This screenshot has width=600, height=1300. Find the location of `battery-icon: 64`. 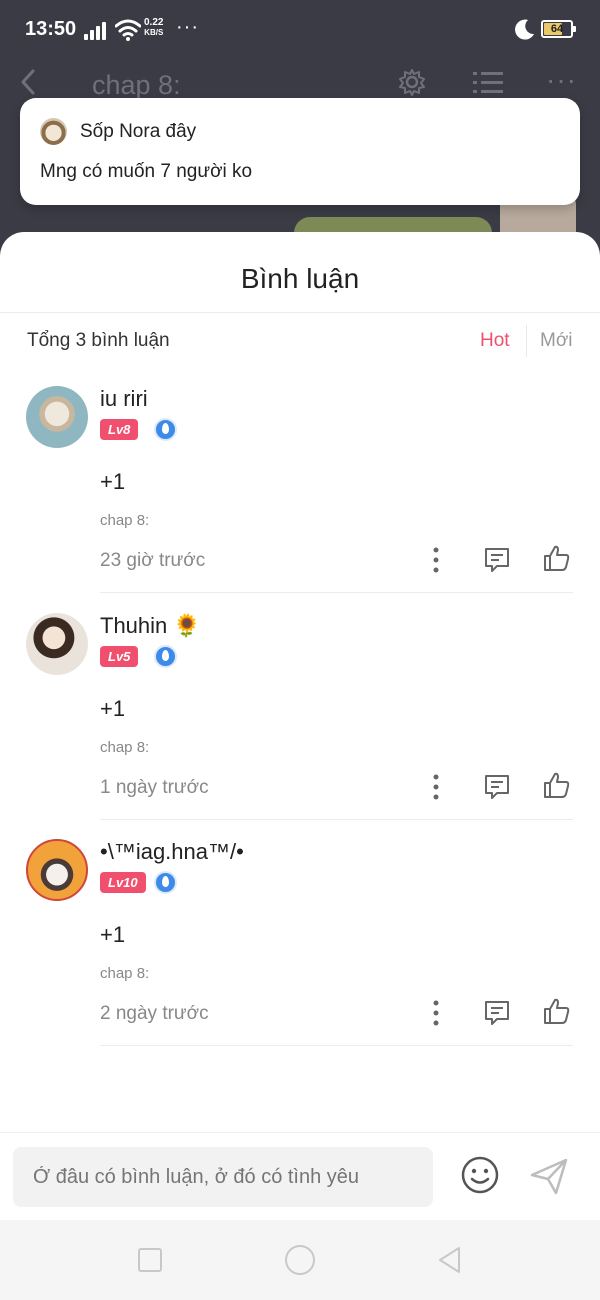

battery-icon: 64 is located at coordinates (558, 29).